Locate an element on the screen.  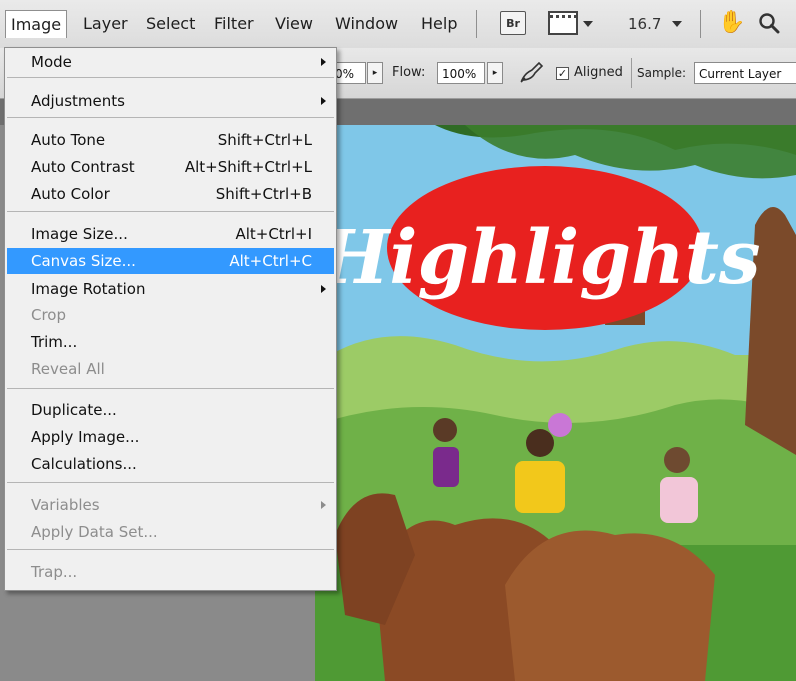
menu-item-shortcut: Shift+Ctrl+B is located at coordinates (263, 194).